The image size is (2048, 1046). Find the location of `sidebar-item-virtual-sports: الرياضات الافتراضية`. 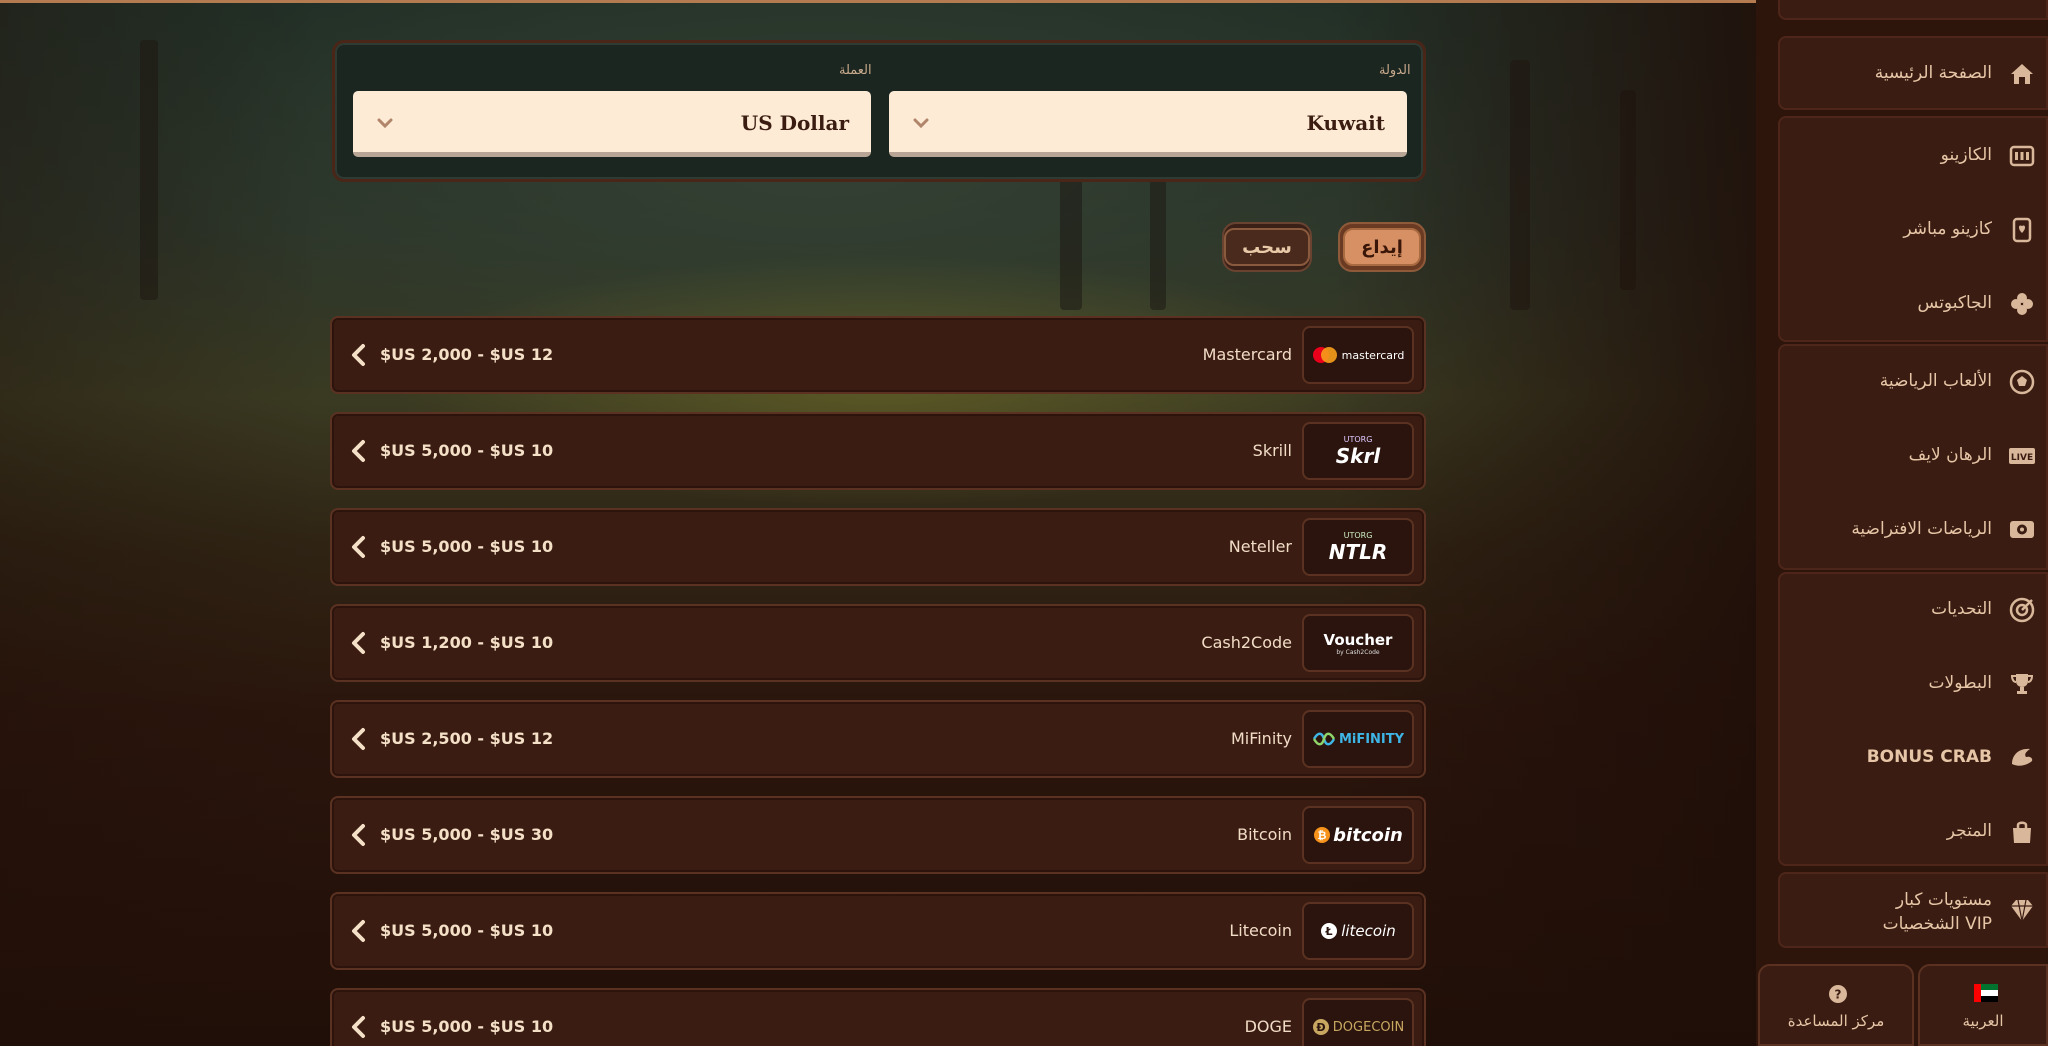

sidebar-item-virtual-sports: الرياضات الافتراضية is located at coordinates (1914, 530).